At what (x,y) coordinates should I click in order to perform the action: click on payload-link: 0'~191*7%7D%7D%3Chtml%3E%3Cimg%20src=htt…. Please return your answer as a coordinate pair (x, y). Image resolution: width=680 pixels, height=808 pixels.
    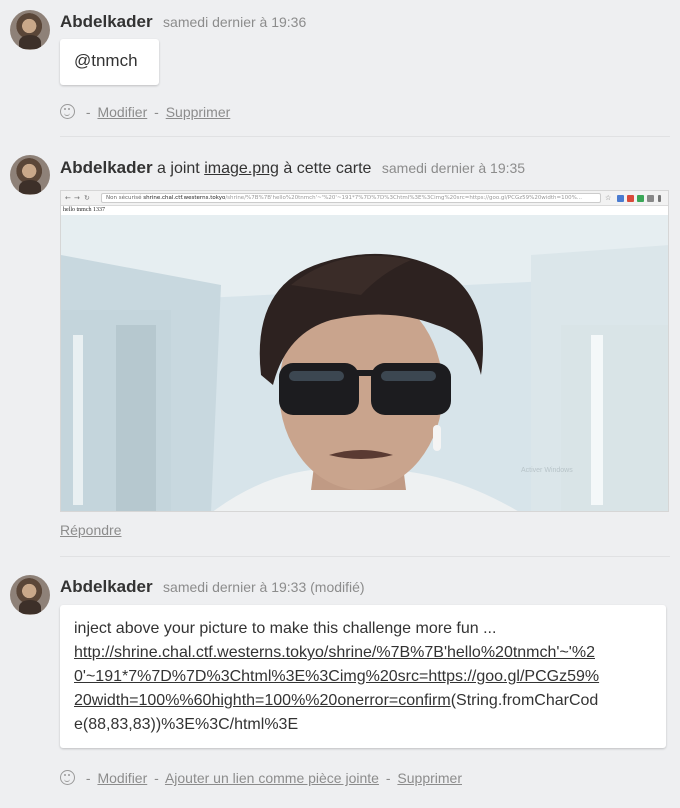
    Looking at the image, I should click on (336, 676).